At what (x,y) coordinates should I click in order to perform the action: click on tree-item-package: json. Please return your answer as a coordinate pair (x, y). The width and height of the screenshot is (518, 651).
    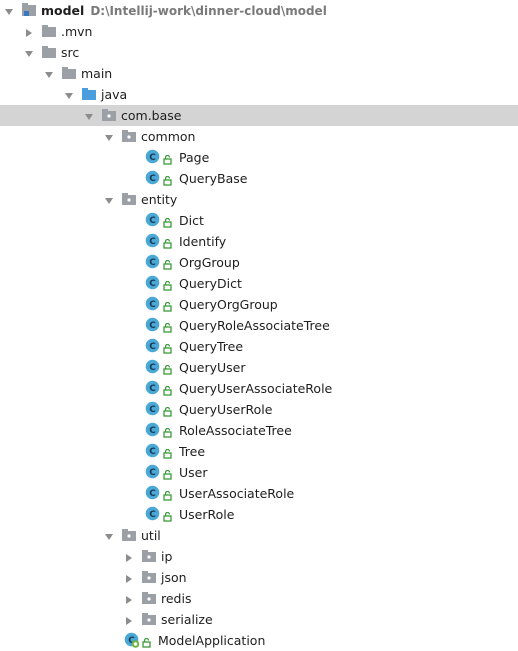
    Looking at the image, I should click on (259, 577).